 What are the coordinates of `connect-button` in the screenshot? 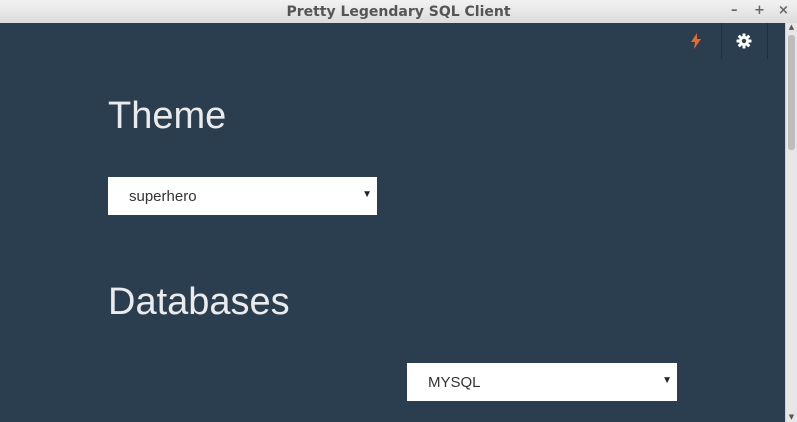 It's located at (696, 41).